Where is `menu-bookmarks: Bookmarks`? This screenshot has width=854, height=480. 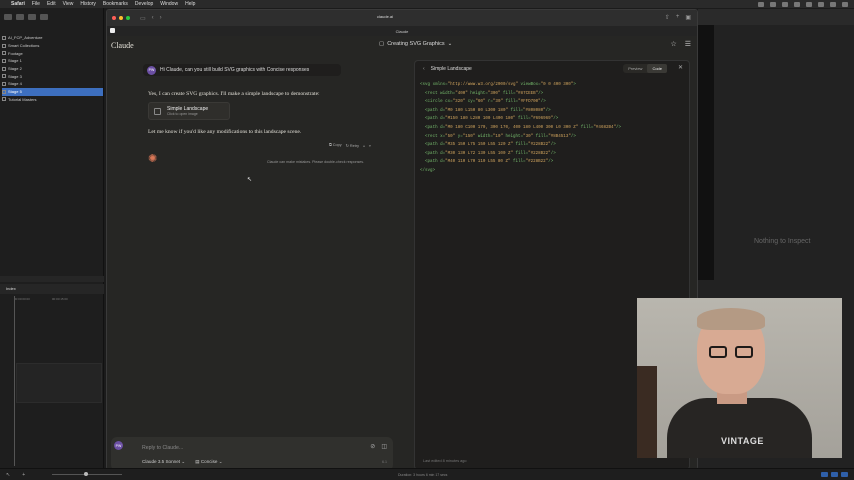 menu-bookmarks: Bookmarks is located at coordinates (115, 4).